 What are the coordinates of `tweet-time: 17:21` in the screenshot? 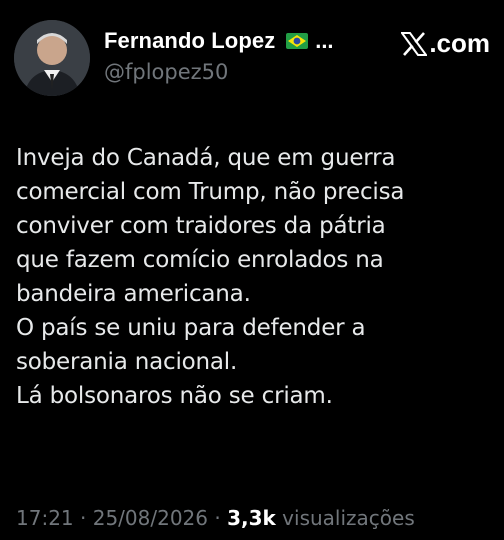 It's located at (45, 518).